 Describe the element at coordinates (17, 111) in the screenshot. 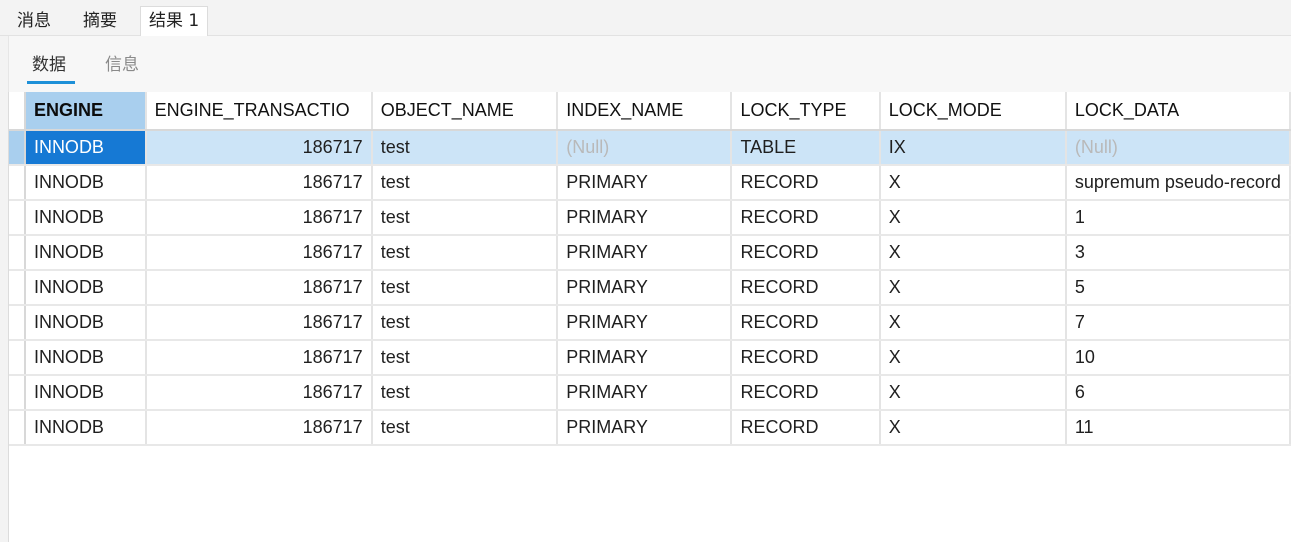

I see `row-header-corner` at that location.